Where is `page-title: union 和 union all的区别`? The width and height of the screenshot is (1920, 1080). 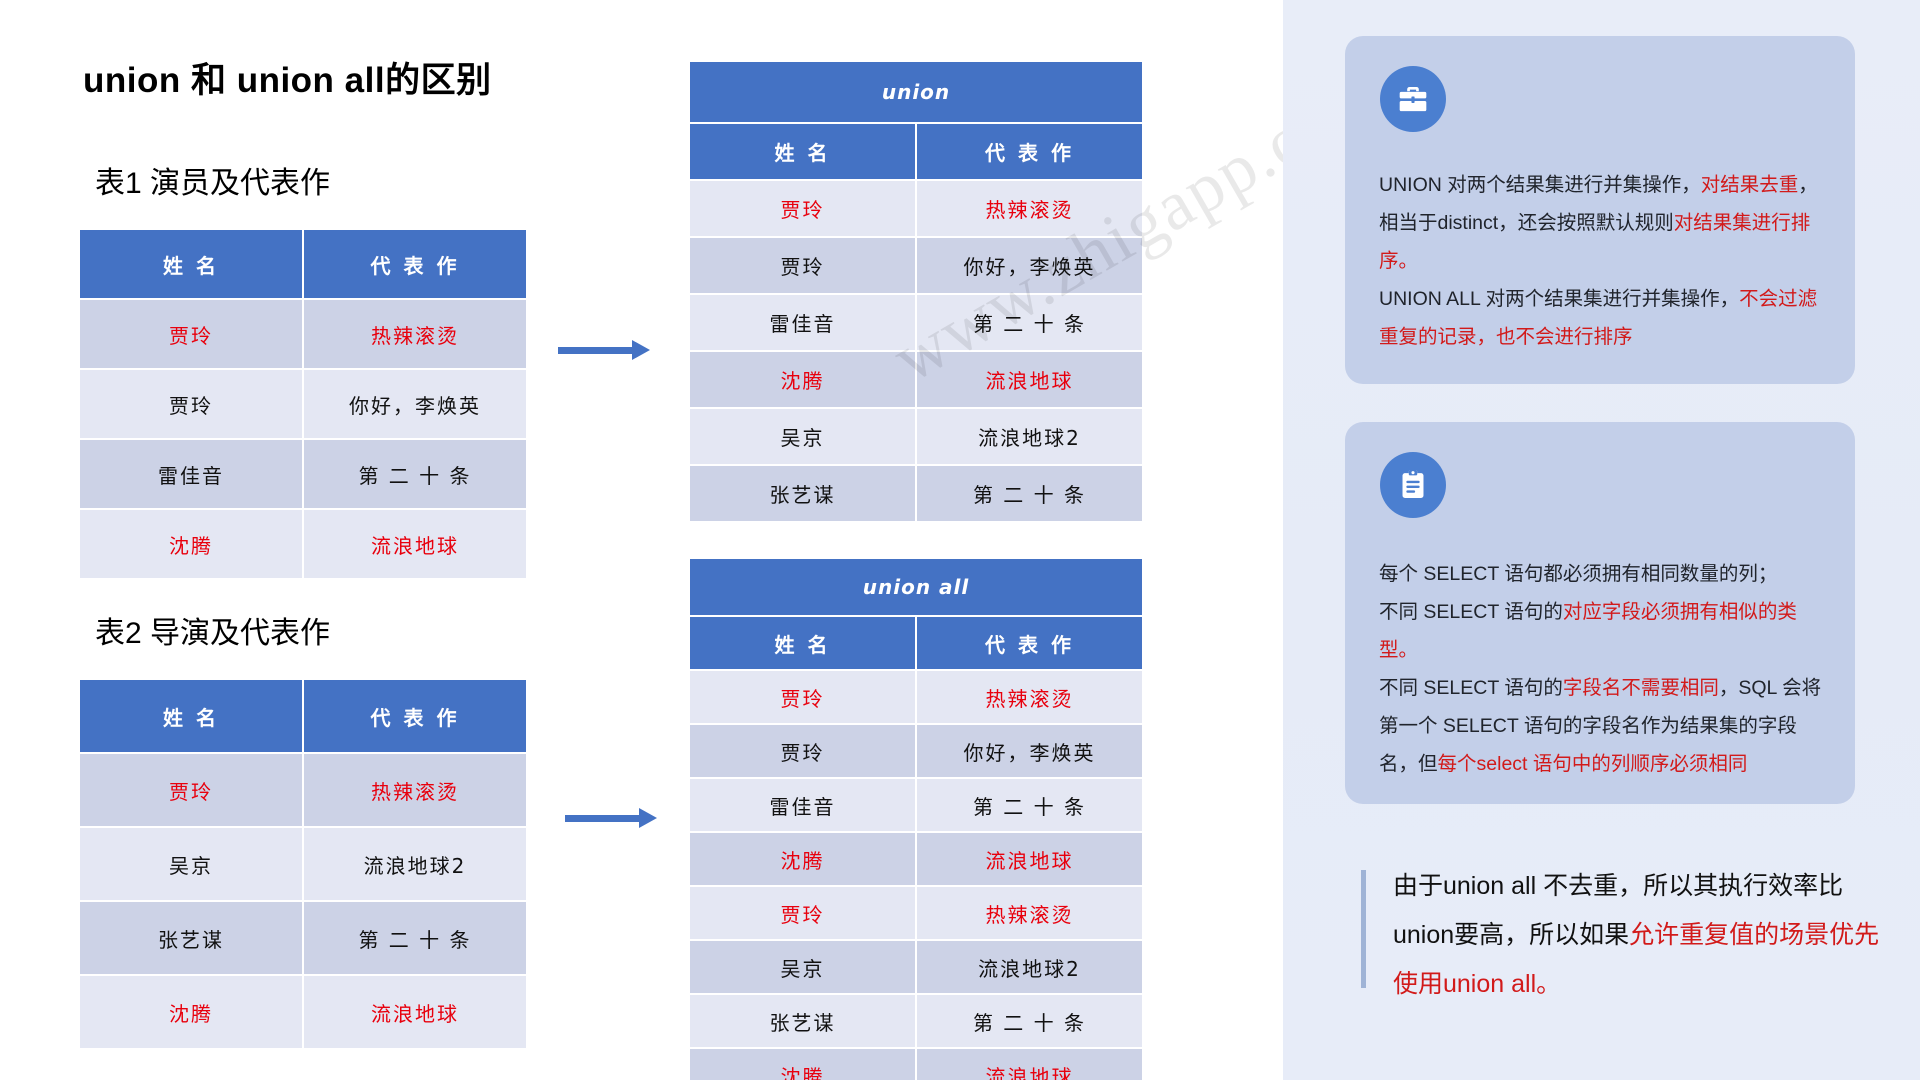
page-title: union 和 union all的区别 is located at coordinates (287, 80).